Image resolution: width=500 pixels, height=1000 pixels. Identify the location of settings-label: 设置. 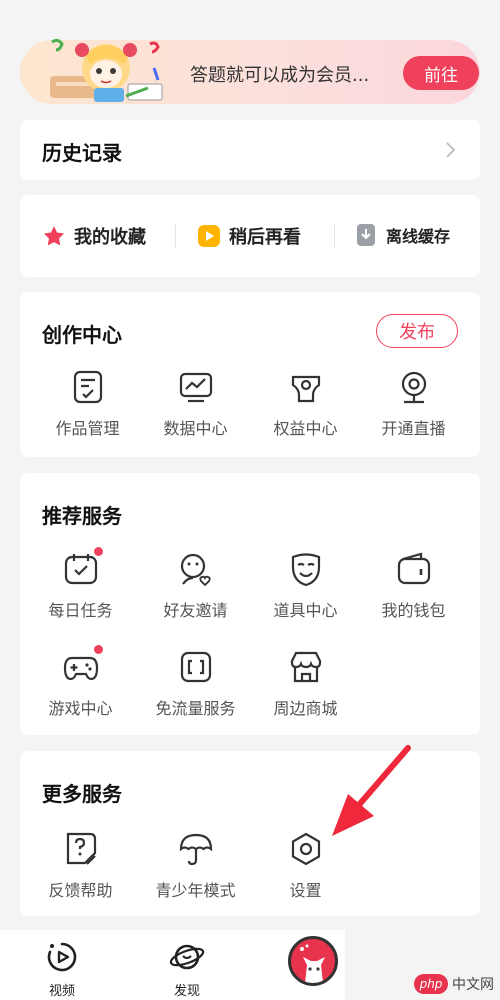
(305, 890).